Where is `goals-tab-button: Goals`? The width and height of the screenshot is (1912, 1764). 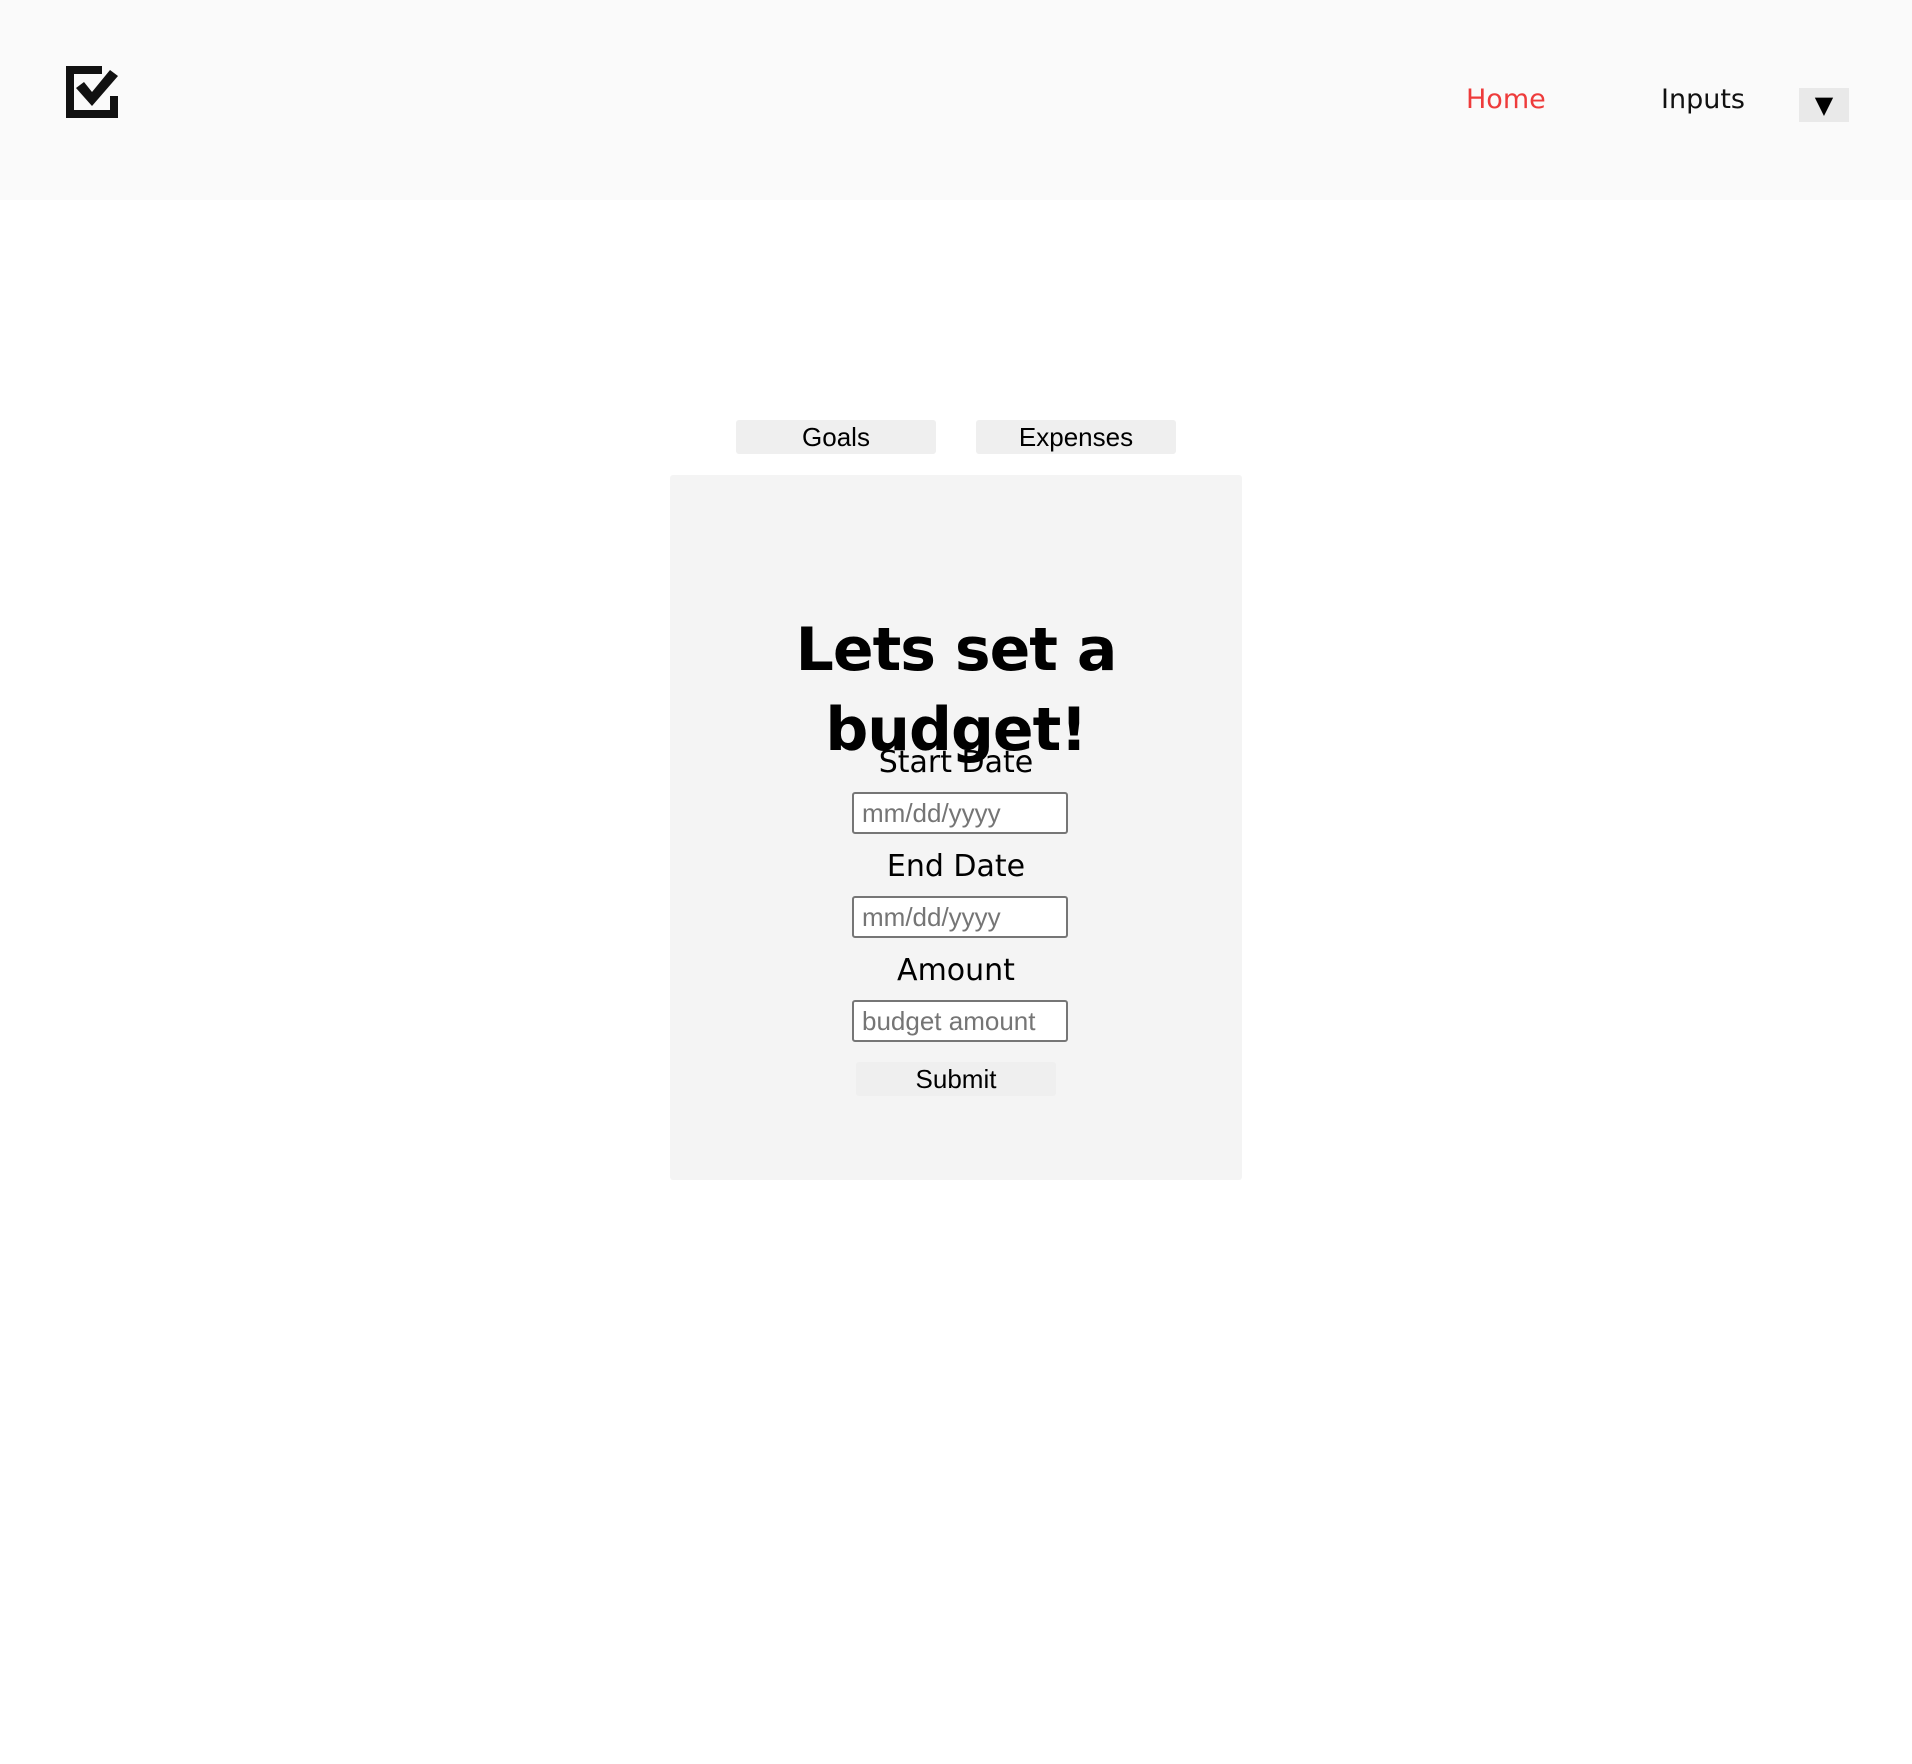
goals-tab-button: Goals is located at coordinates (836, 437).